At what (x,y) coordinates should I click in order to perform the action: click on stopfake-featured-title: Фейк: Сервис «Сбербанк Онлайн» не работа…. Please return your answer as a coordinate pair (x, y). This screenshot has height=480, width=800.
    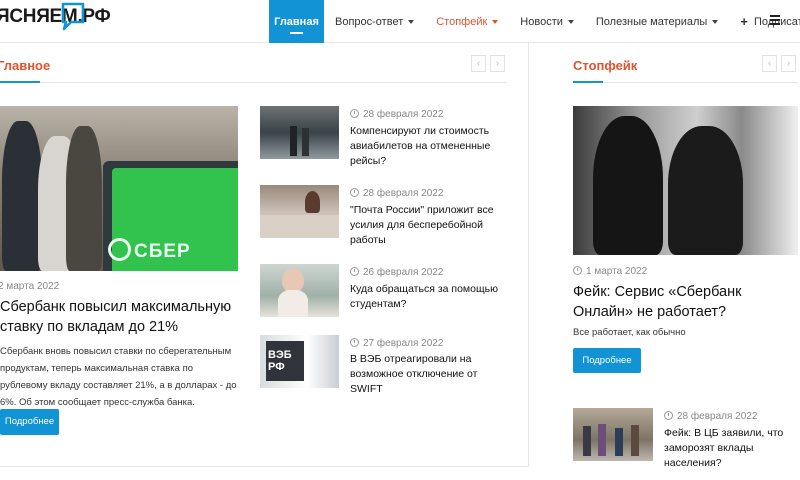
    Looking at the image, I should click on (683, 302).